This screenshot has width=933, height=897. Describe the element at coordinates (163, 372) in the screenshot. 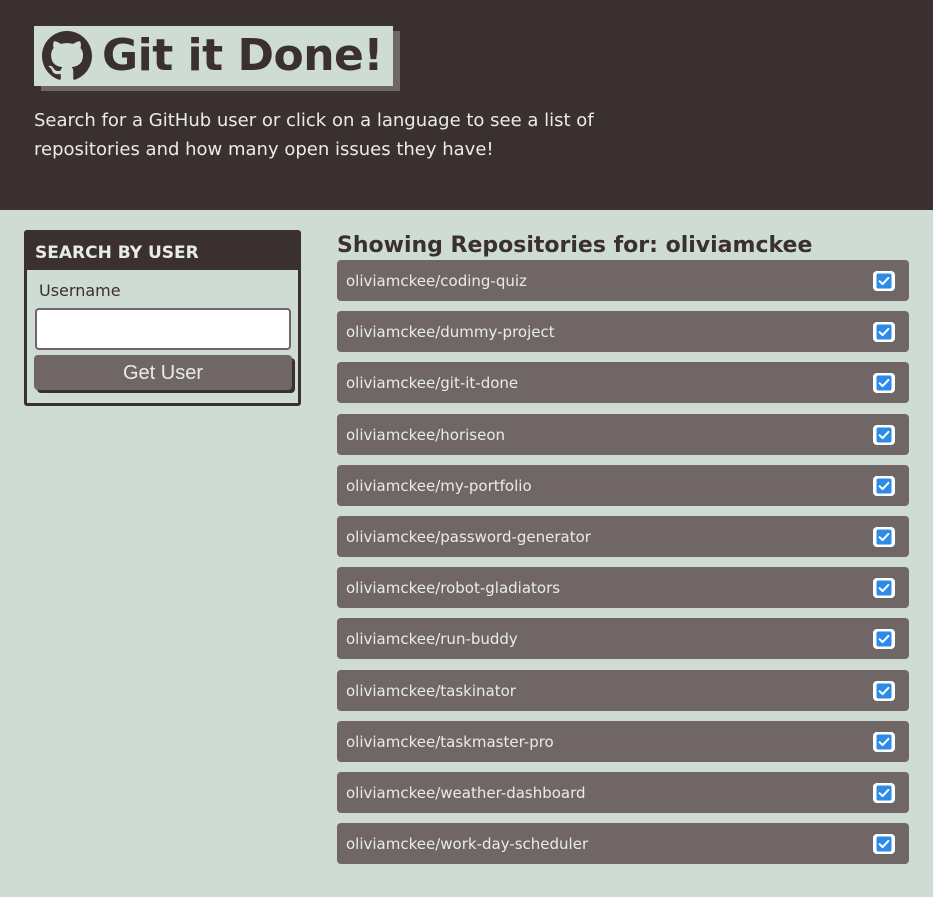

I see `get-user-button: Get User` at that location.